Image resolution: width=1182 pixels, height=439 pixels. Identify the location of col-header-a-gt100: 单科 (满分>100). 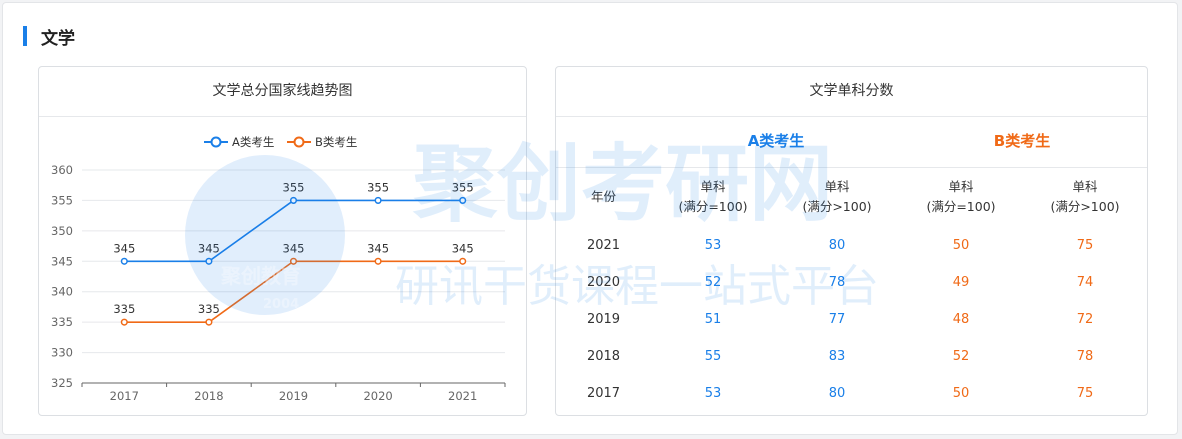
(837, 196).